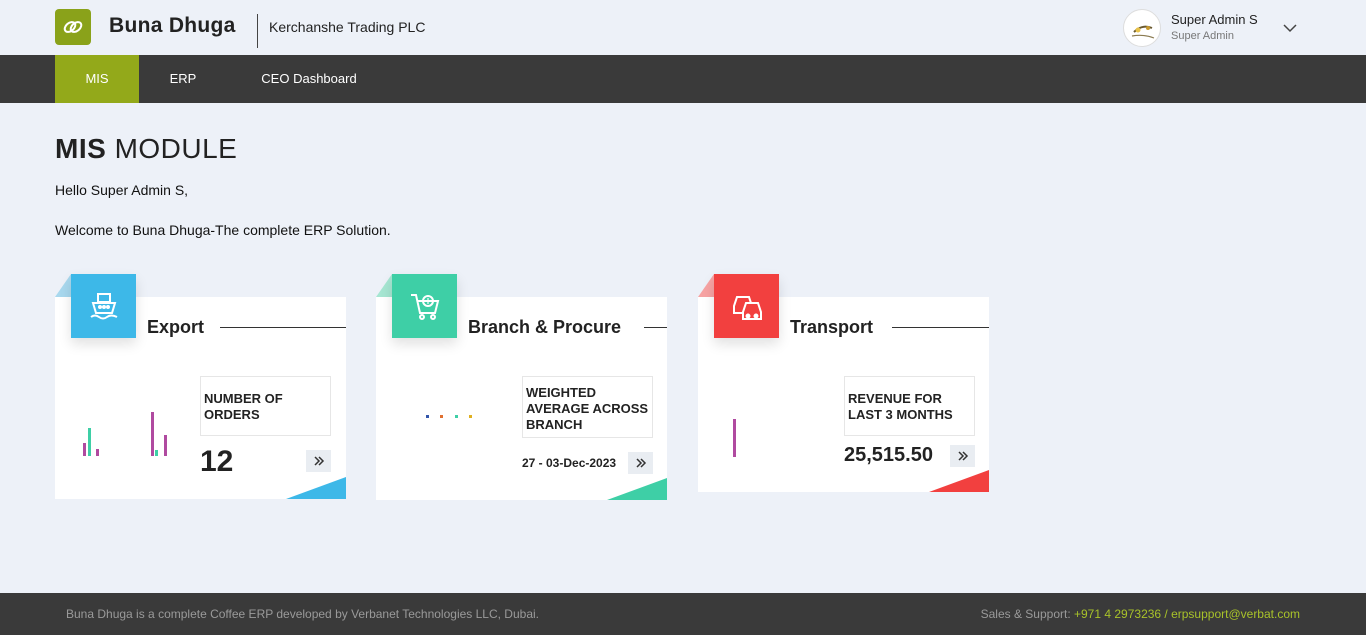 The width and height of the screenshot is (1366, 635). I want to click on chevron-down-icon, so click(1290, 28).